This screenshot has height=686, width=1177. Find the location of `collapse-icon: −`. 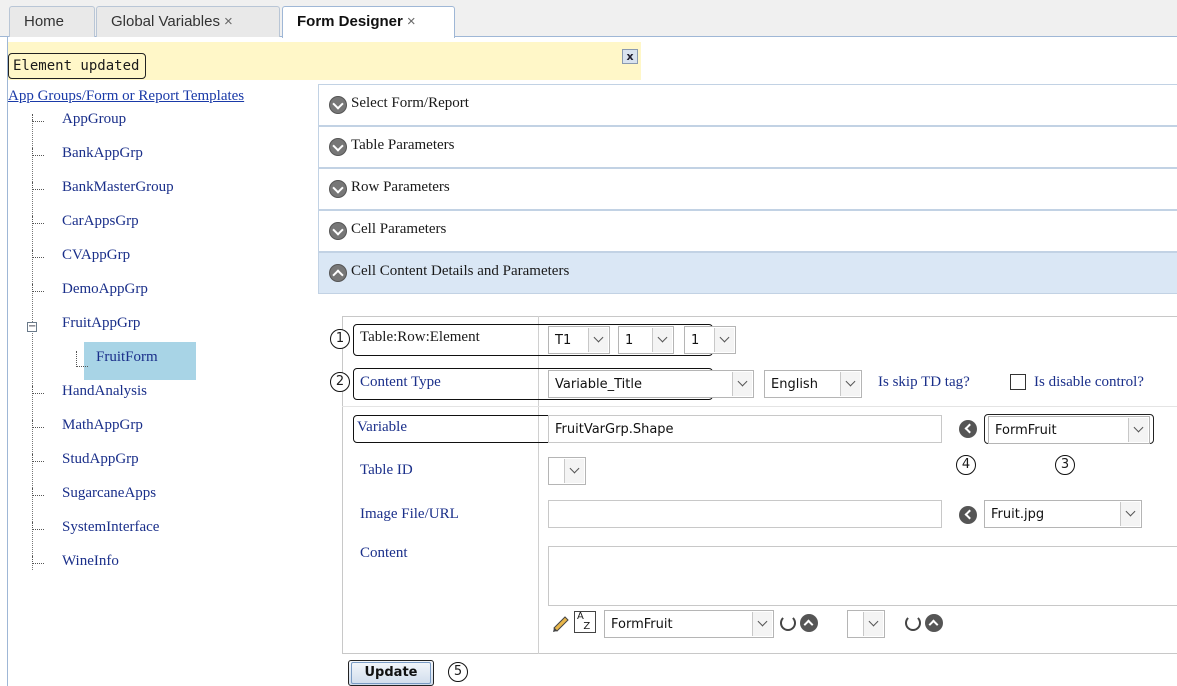

collapse-icon: − is located at coordinates (32, 327).